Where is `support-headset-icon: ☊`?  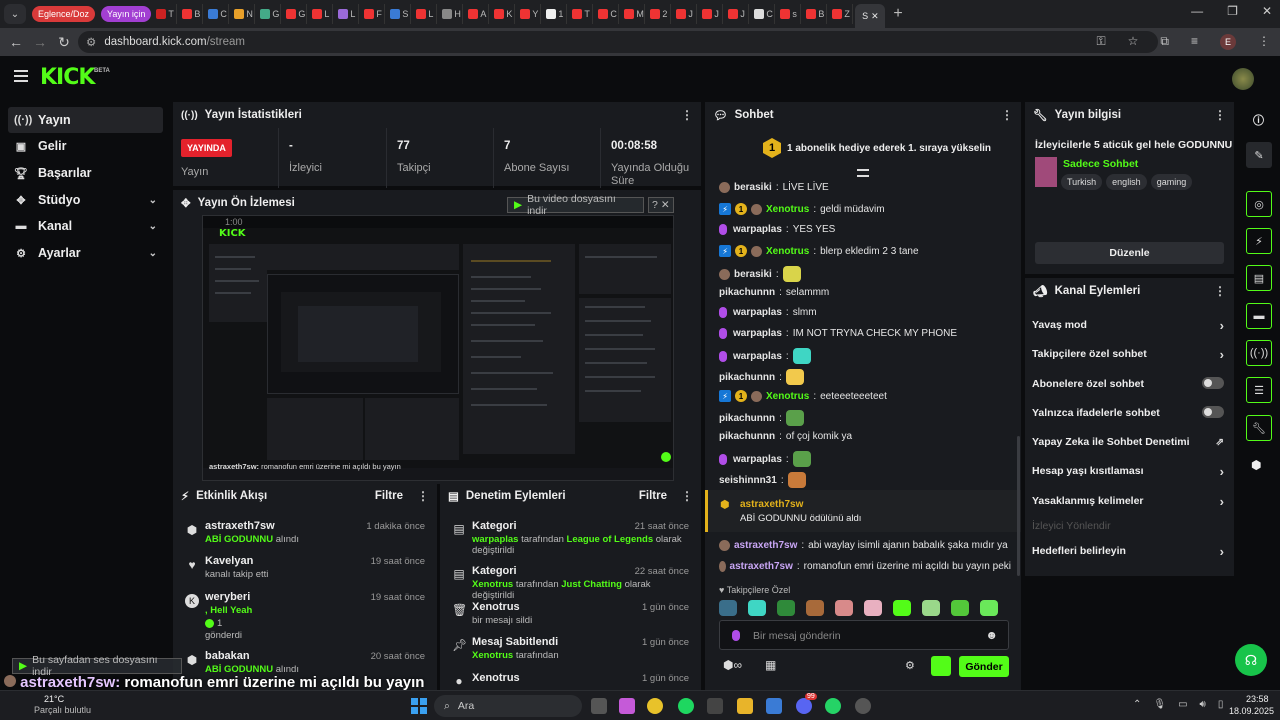 support-headset-icon: ☊ is located at coordinates (1251, 660).